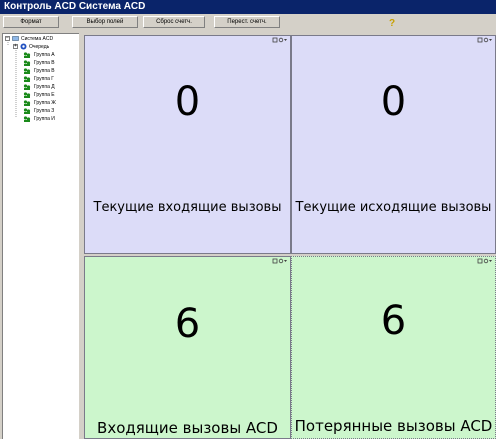 The width and height of the screenshot is (496, 439). Describe the element at coordinates (393, 426) in the screenshot. I see `tile-label: Потерянные вызовы ACD` at that location.